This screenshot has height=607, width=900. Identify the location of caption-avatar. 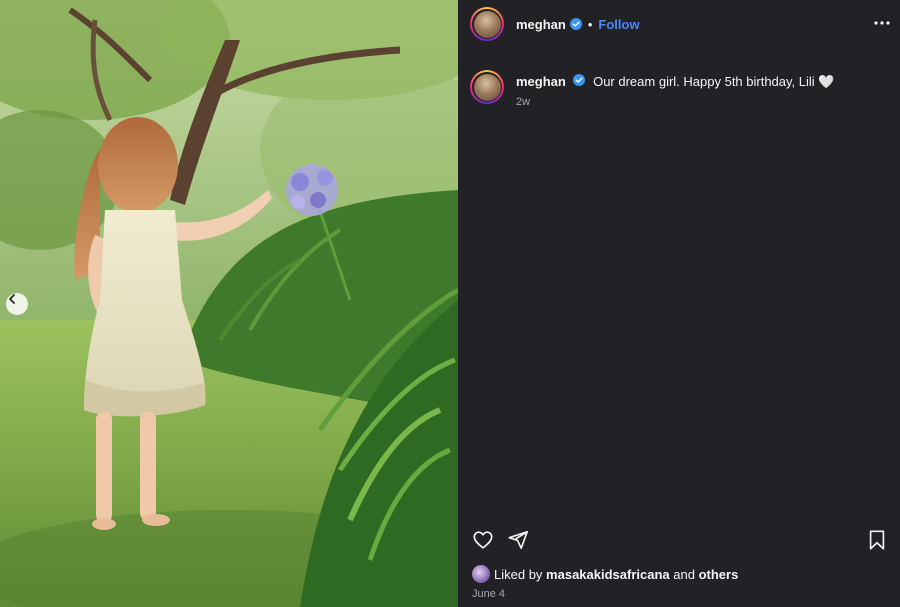
(487, 87).